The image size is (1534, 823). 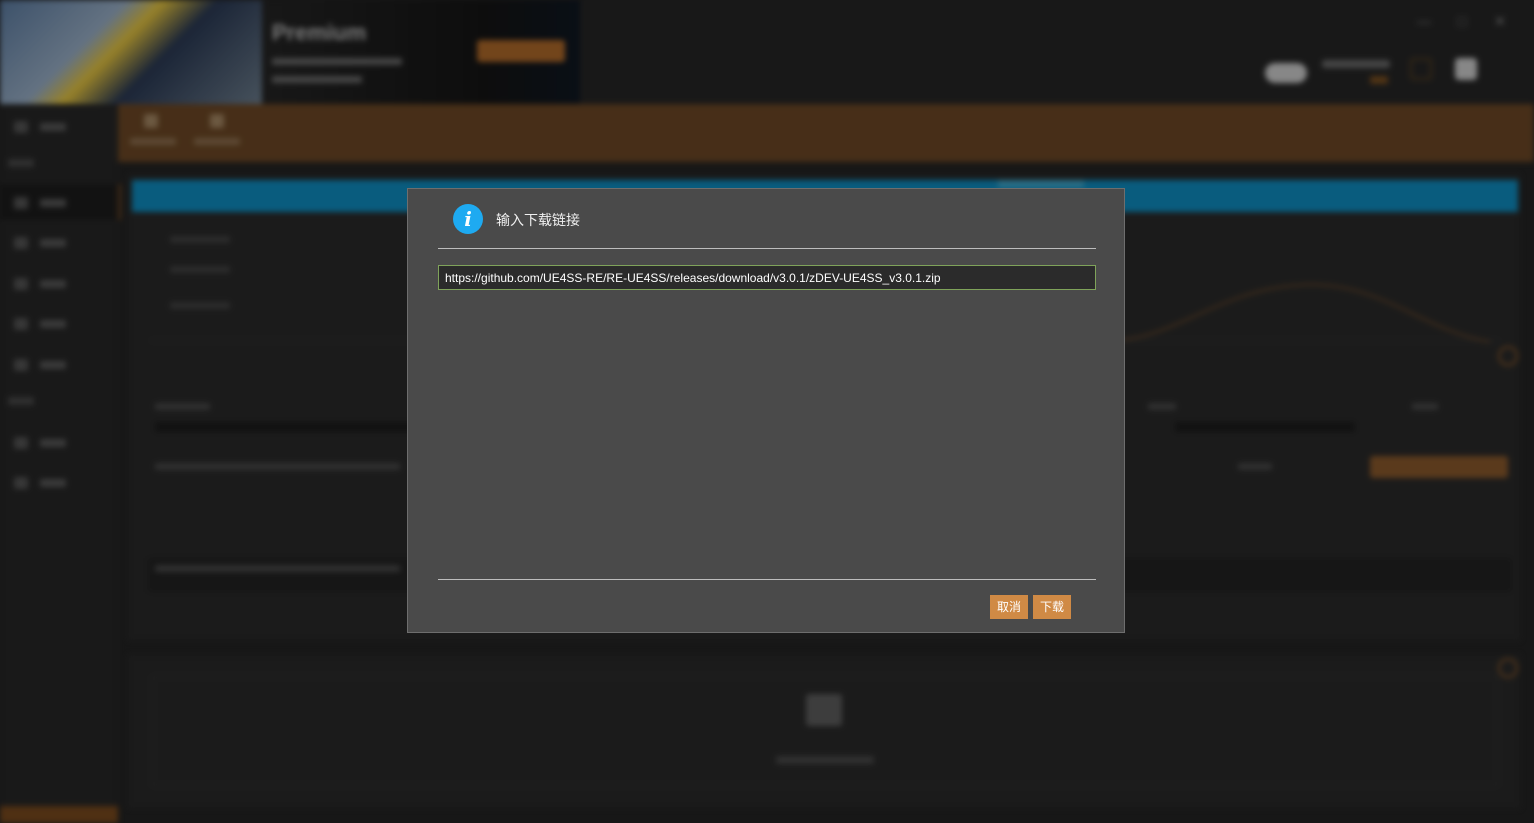 What do you see at coordinates (767, 277) in the screenshot?
I see `download-url-input` at bounding box center [767, 277].